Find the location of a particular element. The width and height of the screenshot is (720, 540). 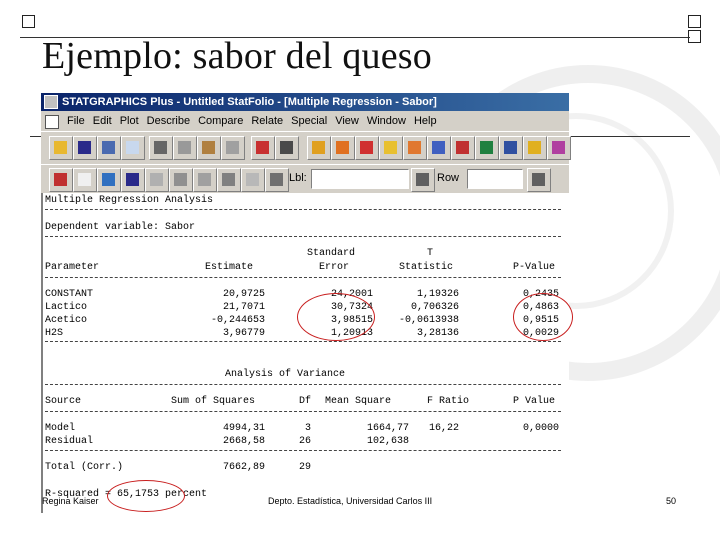

scatter-plot-icon is located at coordinates (319, 148).